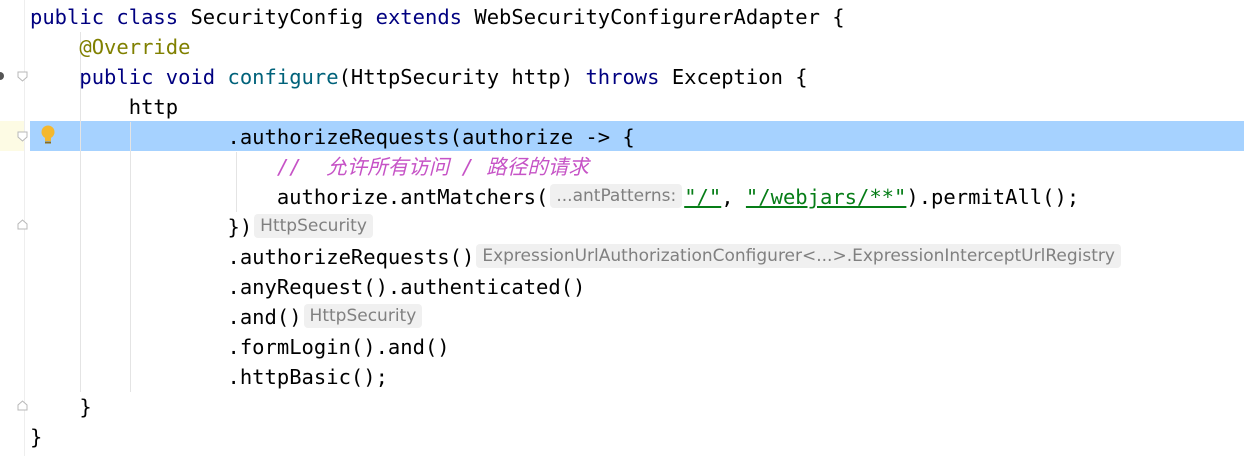 Image resolution: width=1244 pixels, height=456 pixels. What do you see at coordinates (190, 77) in the screenshot?
I see `code-token: void` at bounding box center [190, 77].